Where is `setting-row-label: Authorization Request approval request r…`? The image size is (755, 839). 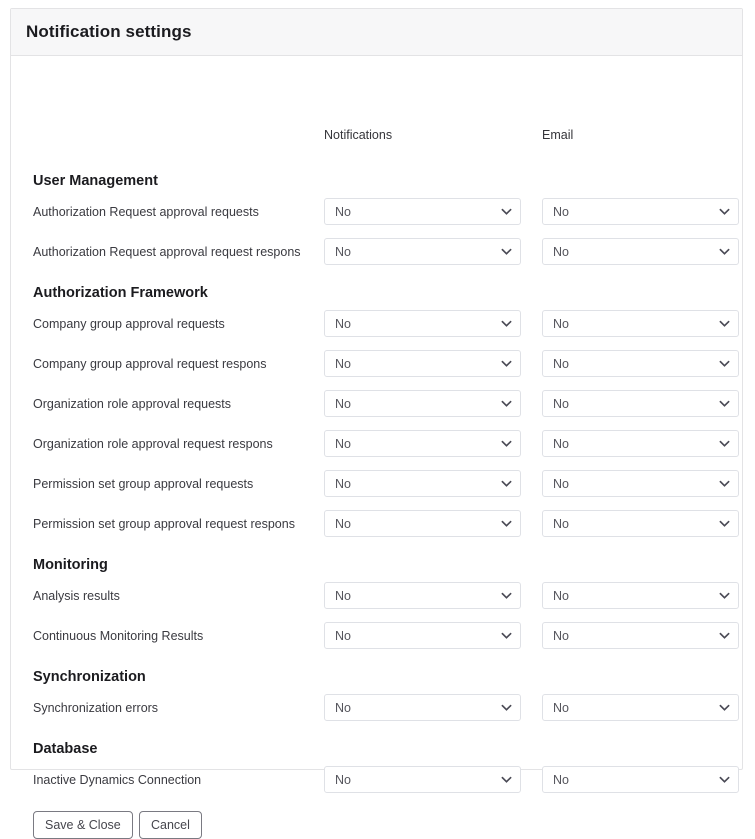 setting-row-label: Authorization Request approval request r… is located at coordinates (167, 252).